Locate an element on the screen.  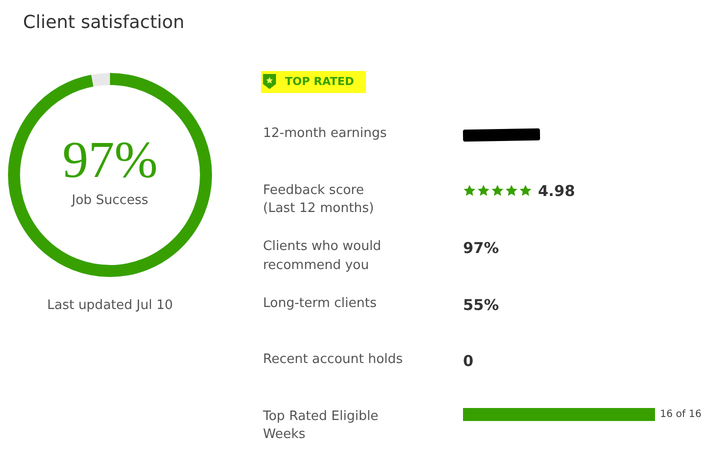
metric-label: Long-term clients is located at coordinates (320, 303).